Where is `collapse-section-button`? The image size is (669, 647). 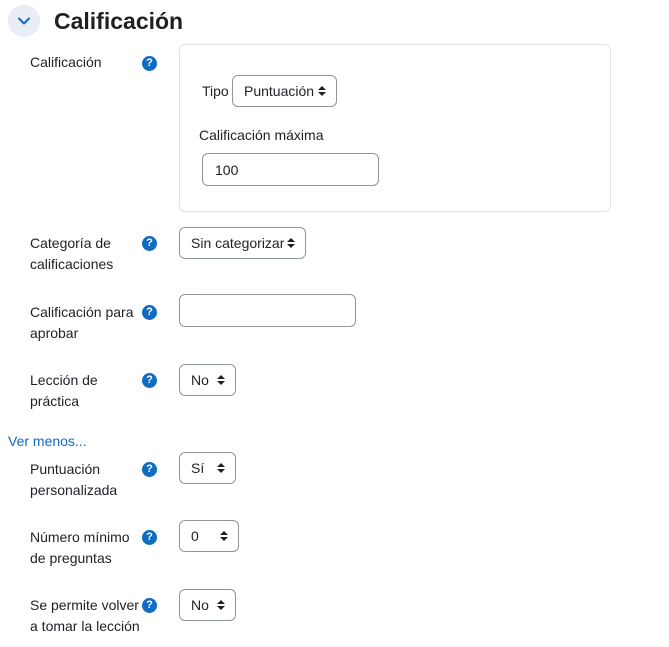 collapse-section-button is located at coordinates (24, 21).